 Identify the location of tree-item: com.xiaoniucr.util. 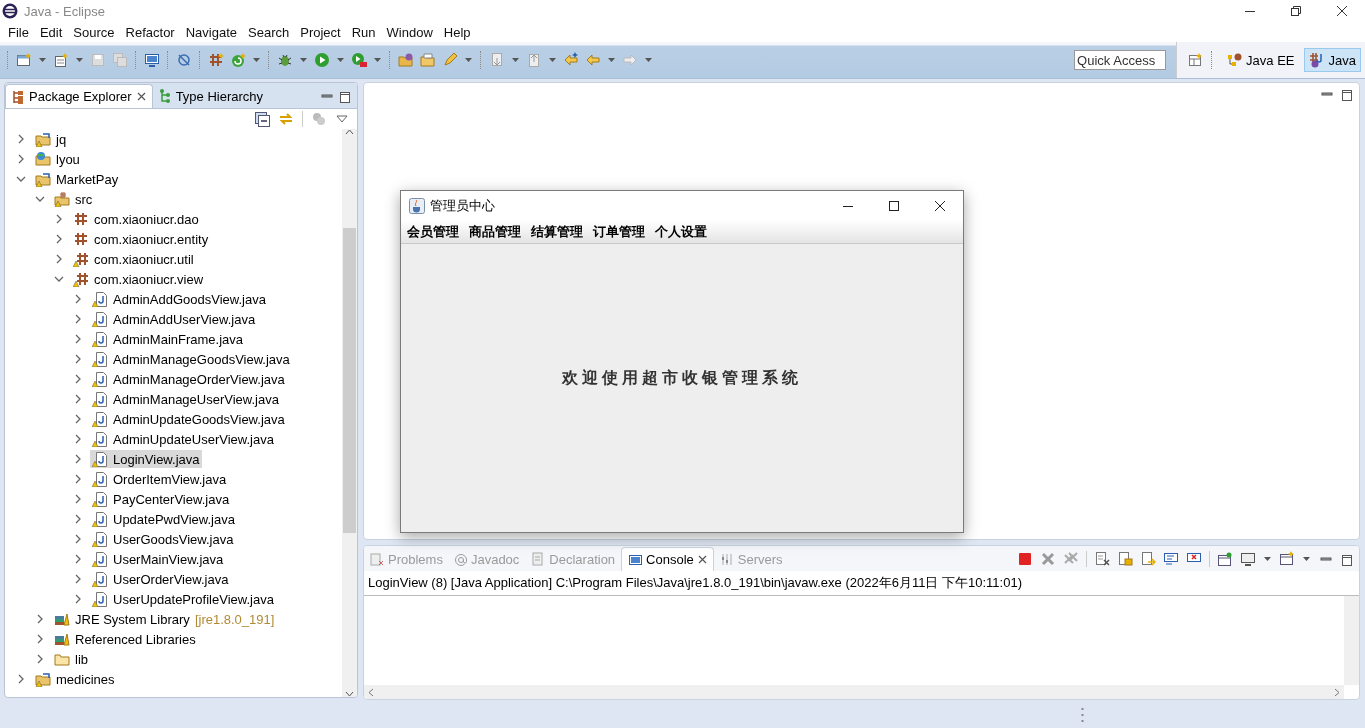
(133, 259).